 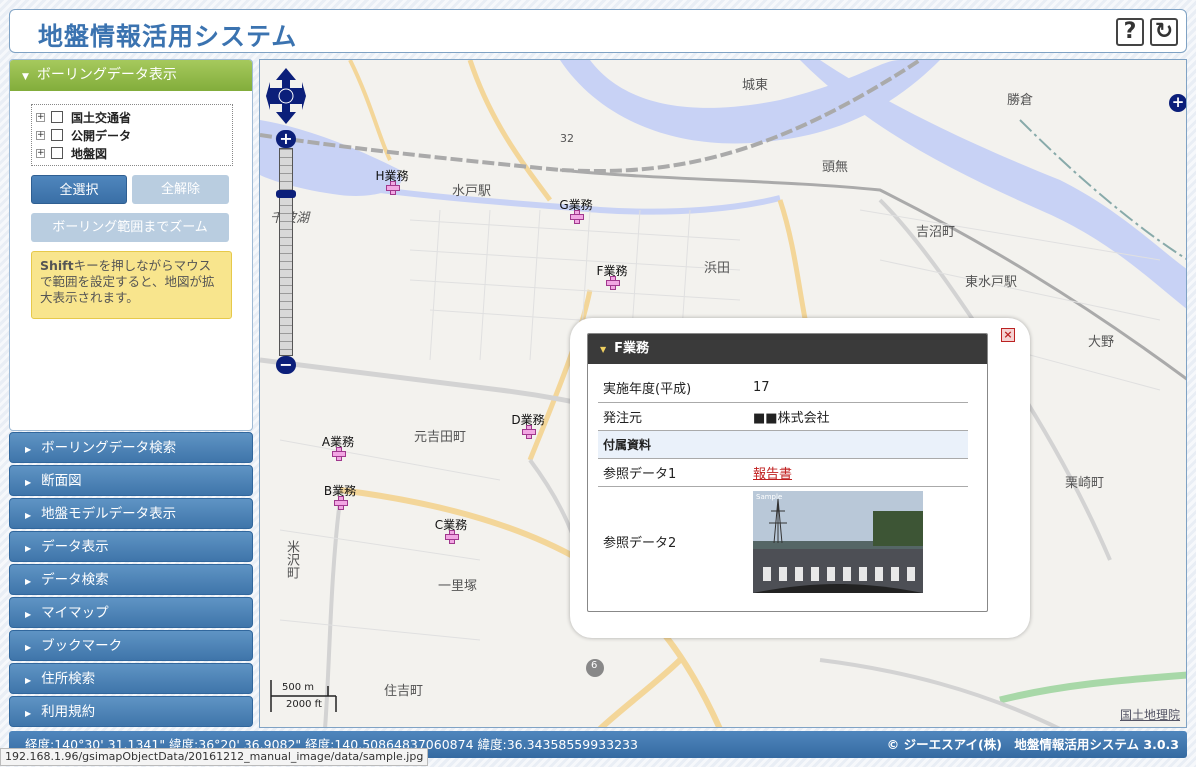 I want to click on accordion-label: データ表示, so click(x=75, y=547).